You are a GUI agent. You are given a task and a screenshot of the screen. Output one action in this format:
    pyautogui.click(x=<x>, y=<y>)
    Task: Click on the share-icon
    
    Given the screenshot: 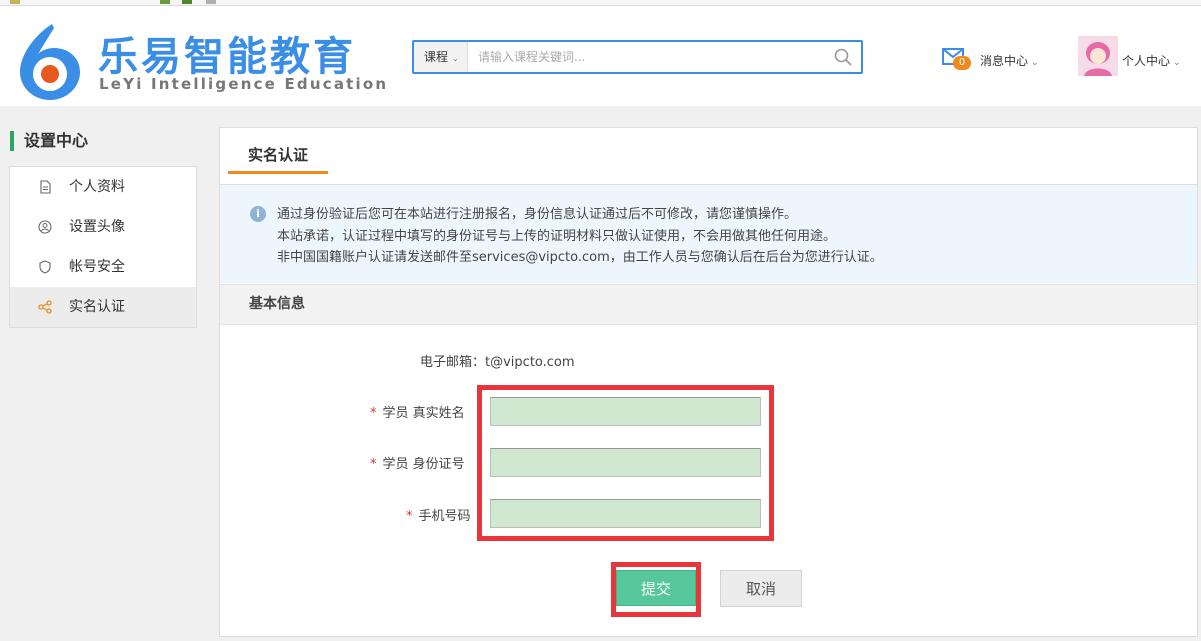 What is the action you would take?
    pyautogui.click(x=45, y=307)
    